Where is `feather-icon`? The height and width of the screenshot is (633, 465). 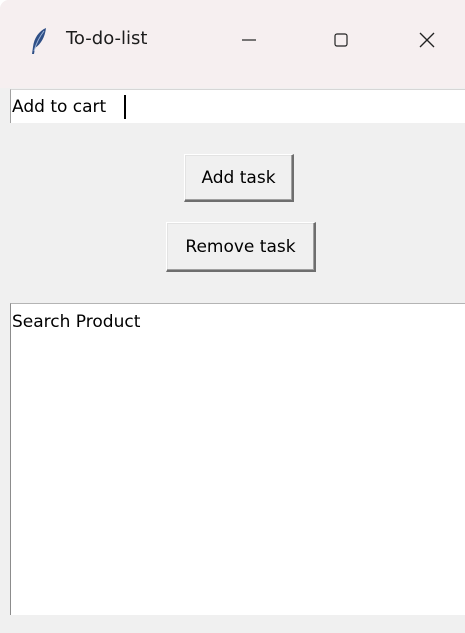 feather-icon is located at coordinates (39, 41).